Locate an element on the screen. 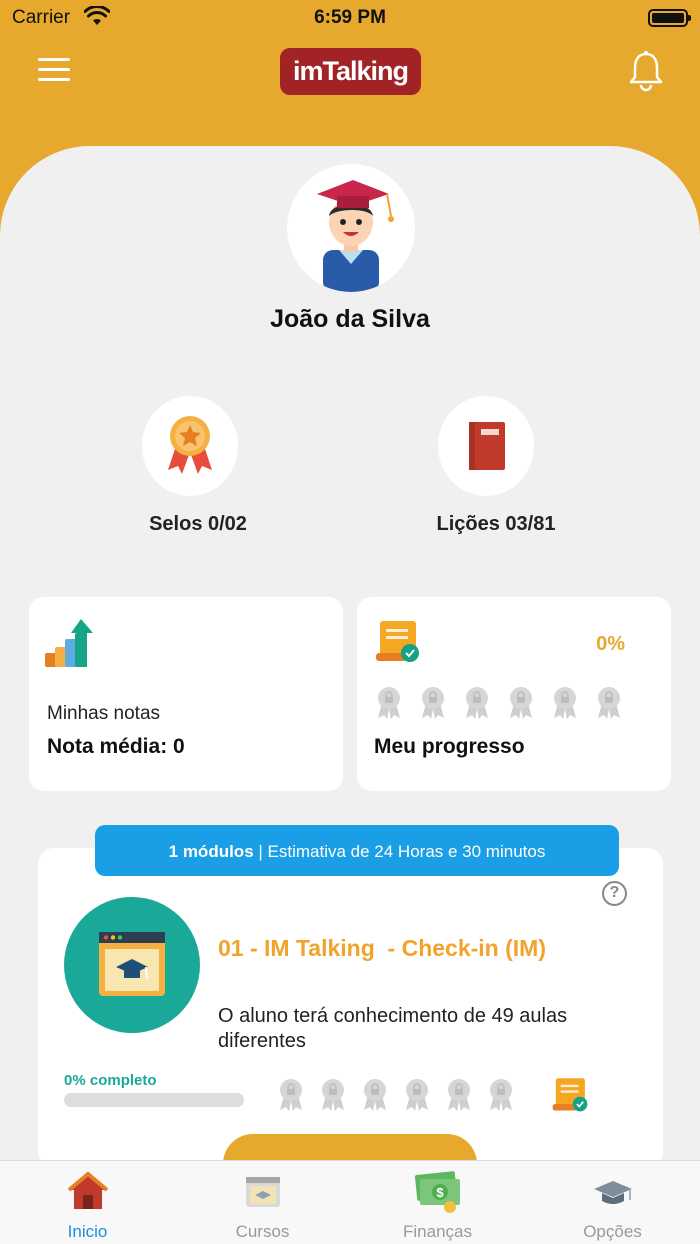  home-icon is located at coordinates (88, 1190).